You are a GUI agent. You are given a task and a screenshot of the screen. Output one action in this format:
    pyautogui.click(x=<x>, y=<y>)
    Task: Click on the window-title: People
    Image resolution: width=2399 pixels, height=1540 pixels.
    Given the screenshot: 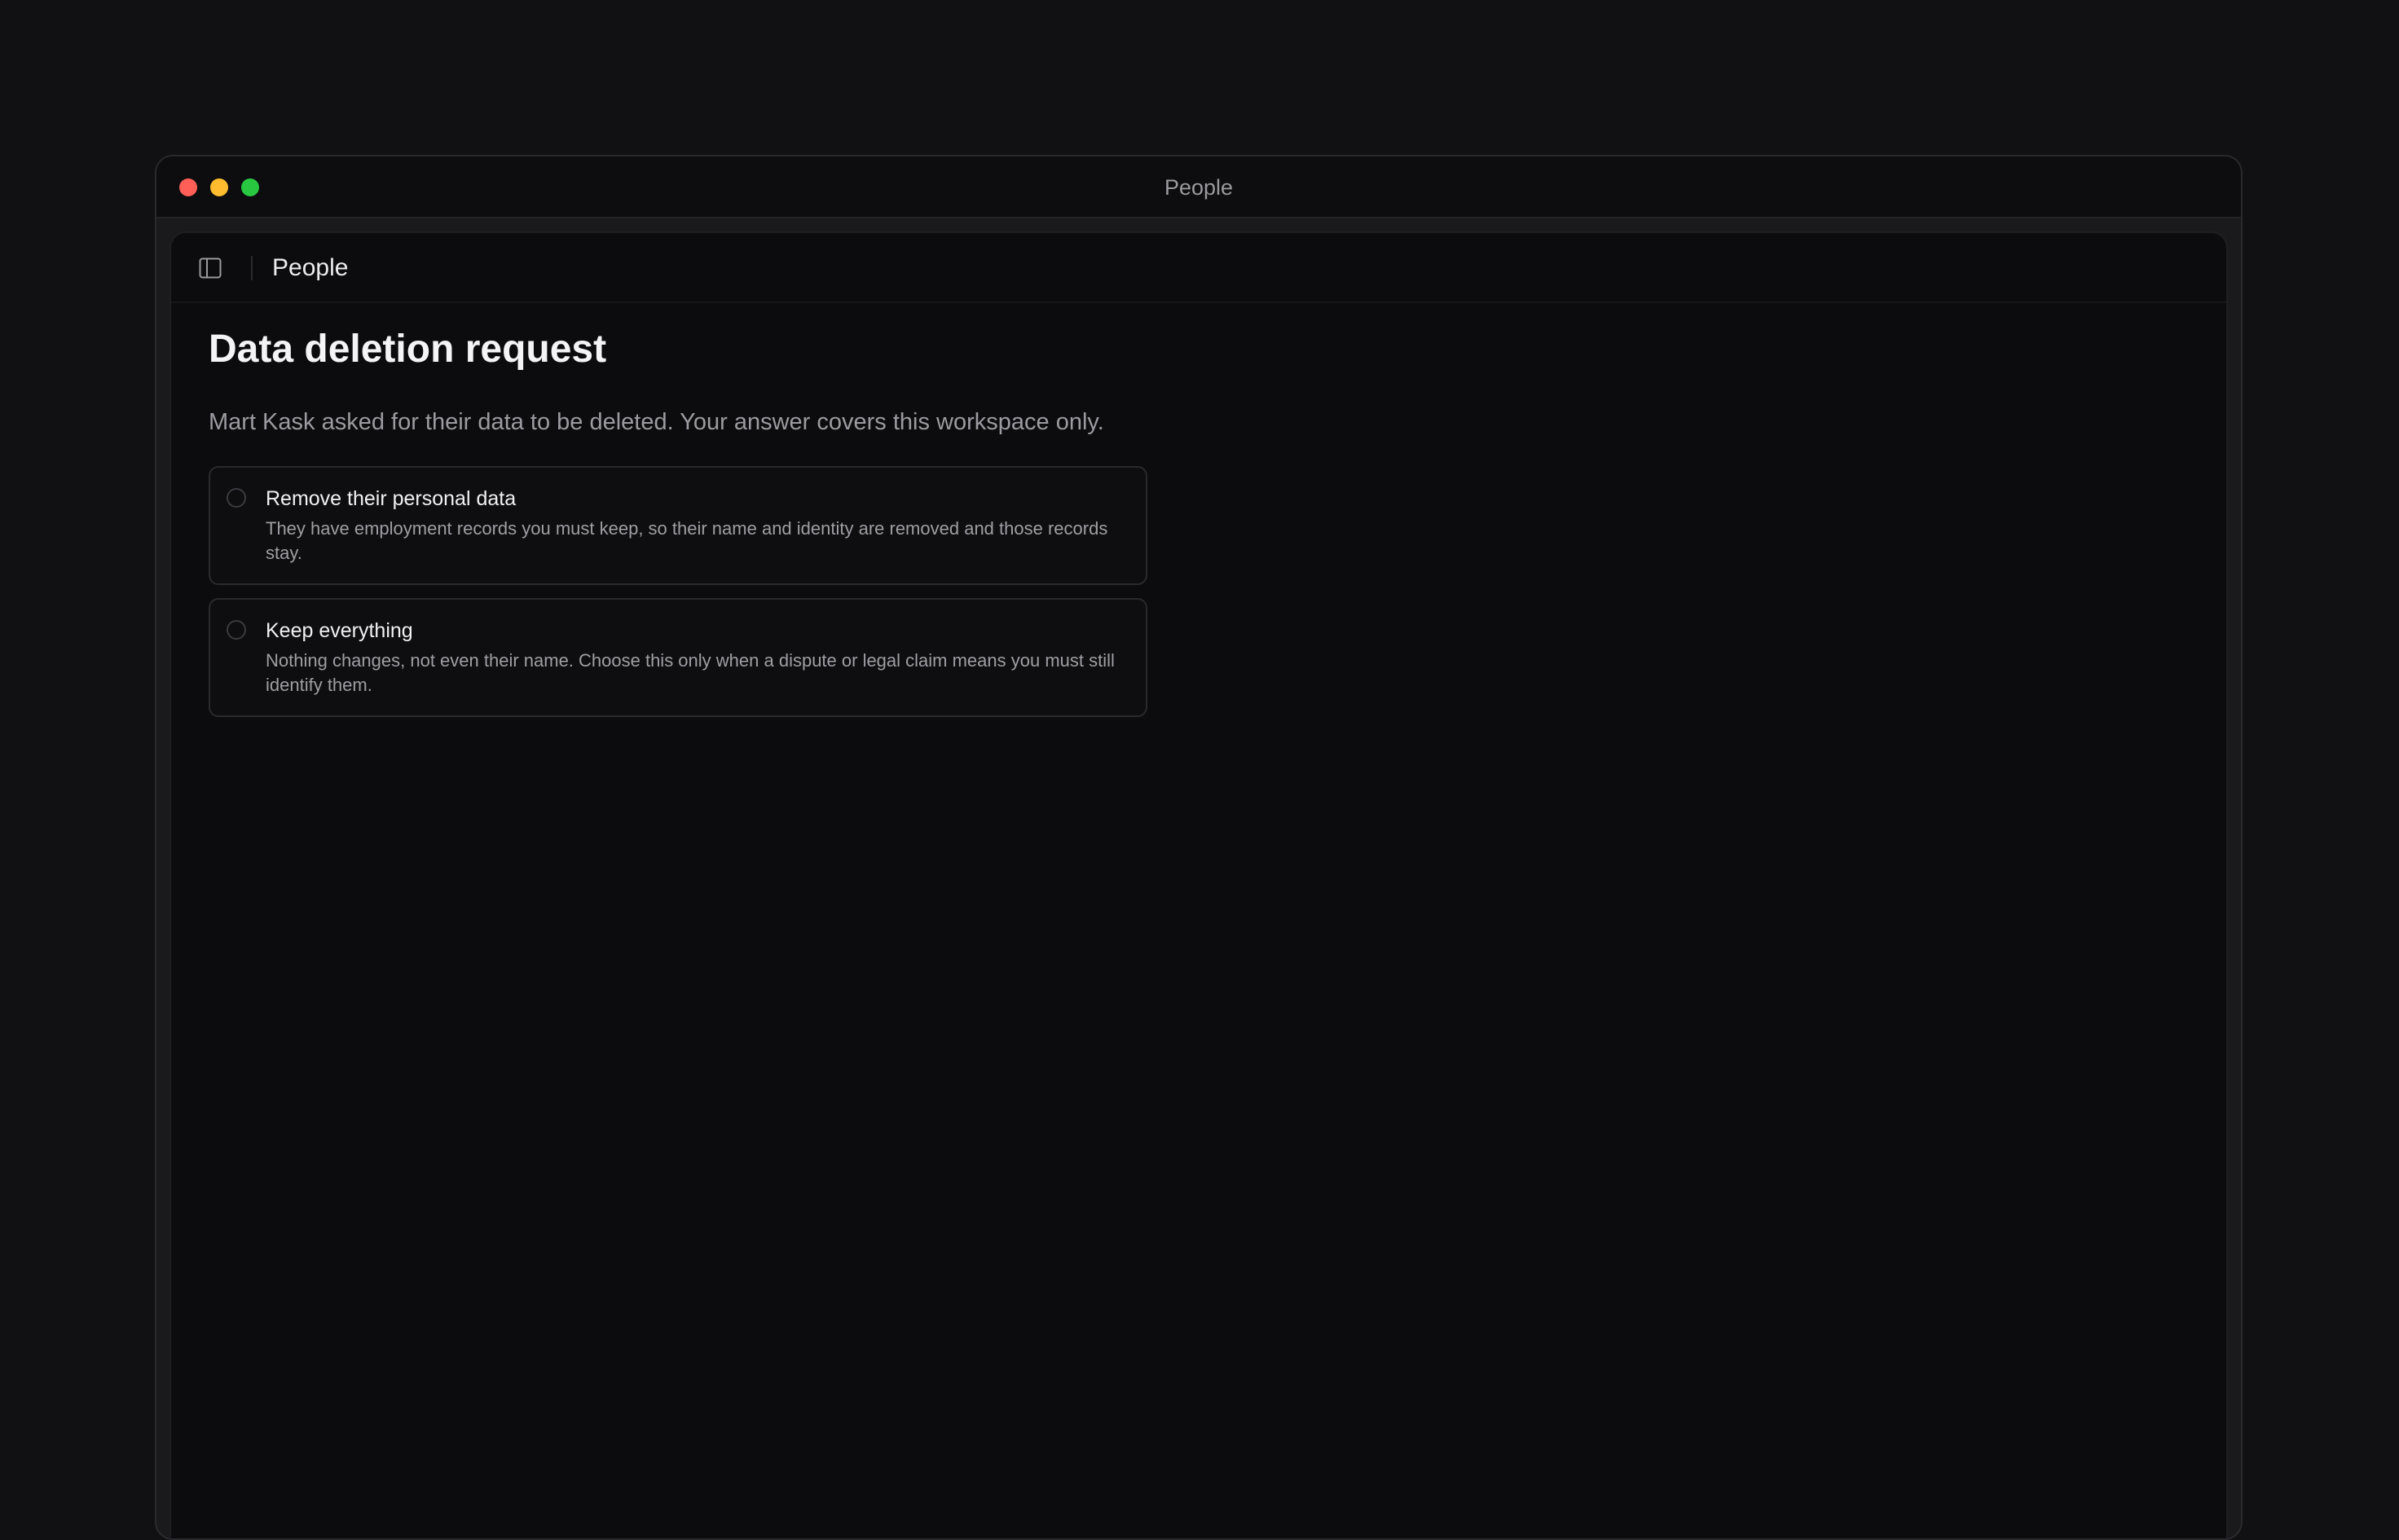 What is the action you would take?
    pyautogui.click(x=1199, y=187)
    